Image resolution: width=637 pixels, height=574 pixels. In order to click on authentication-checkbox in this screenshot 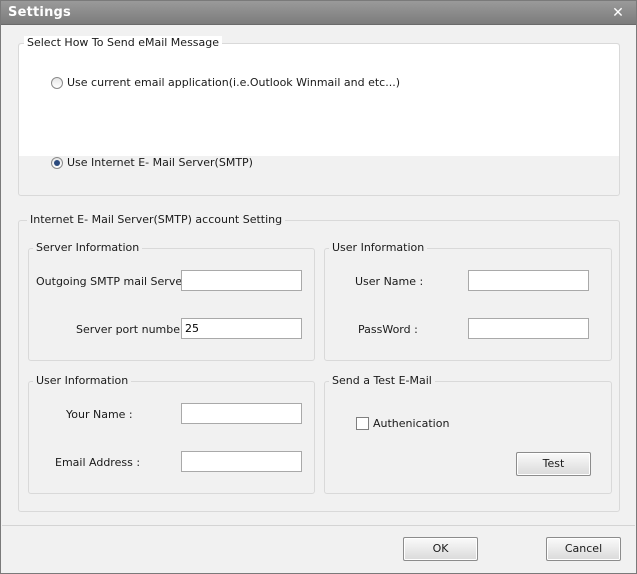, I will do `click(362, 423)`.